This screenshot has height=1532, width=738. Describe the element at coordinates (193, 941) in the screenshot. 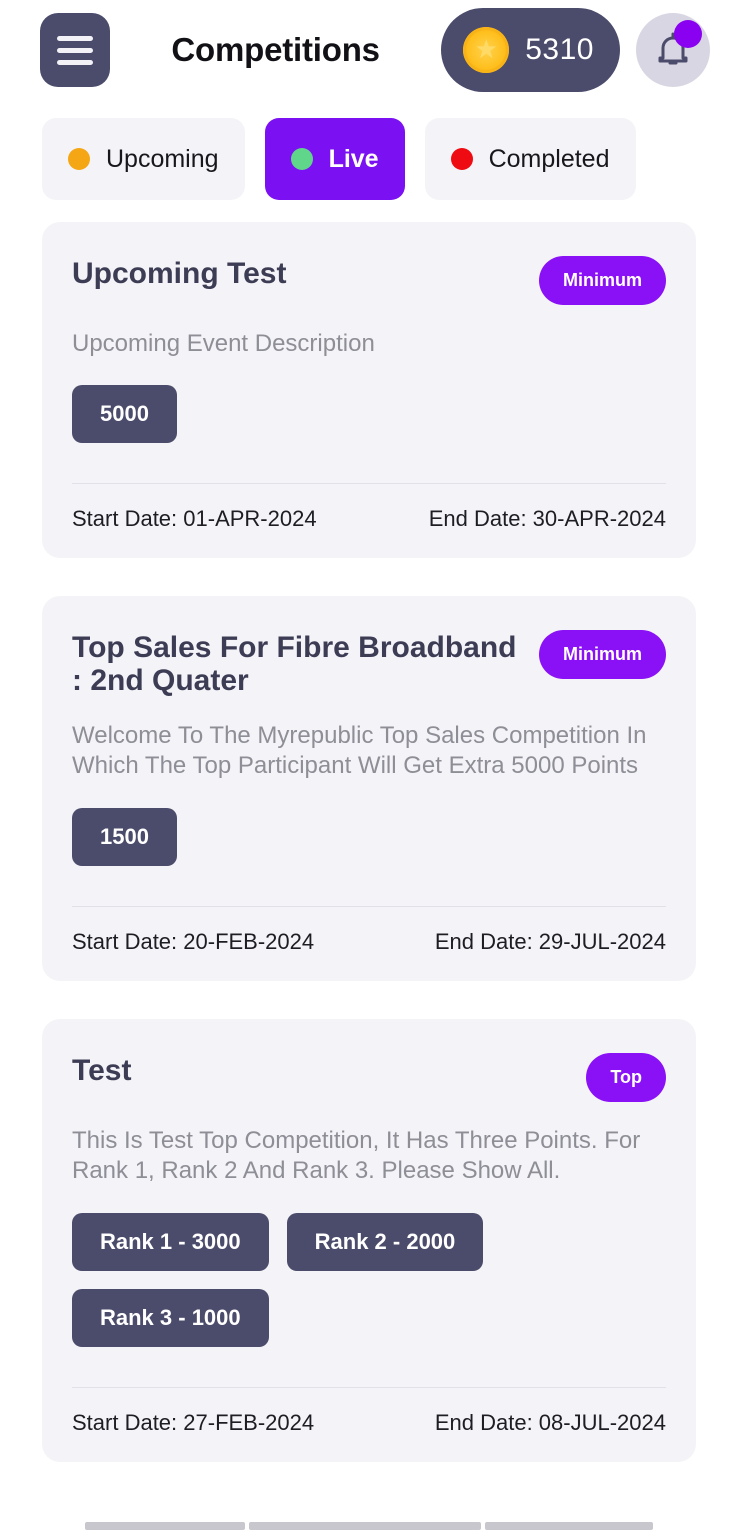

I see `start-date-label: Start Date: 20-FEB-2024` at that location.